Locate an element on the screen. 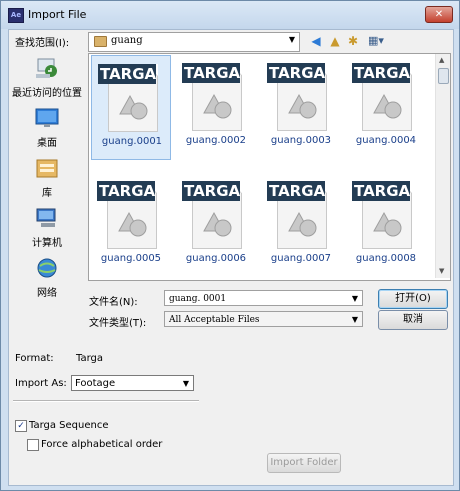  desktop-icon is located at coordinates (47, 117).